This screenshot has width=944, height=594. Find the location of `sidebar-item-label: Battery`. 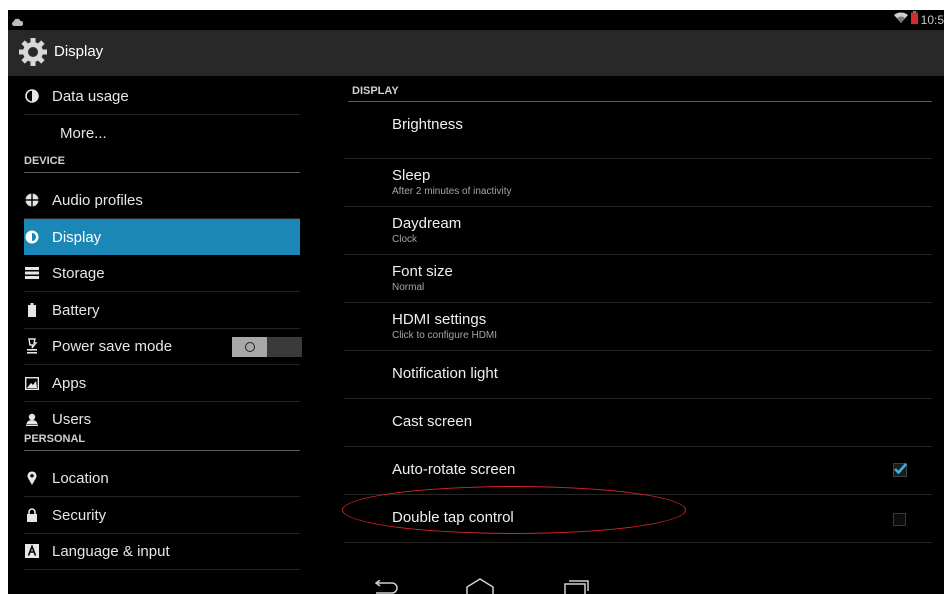

sidebar-item-label: Battery is located at coordinates (76, 310).